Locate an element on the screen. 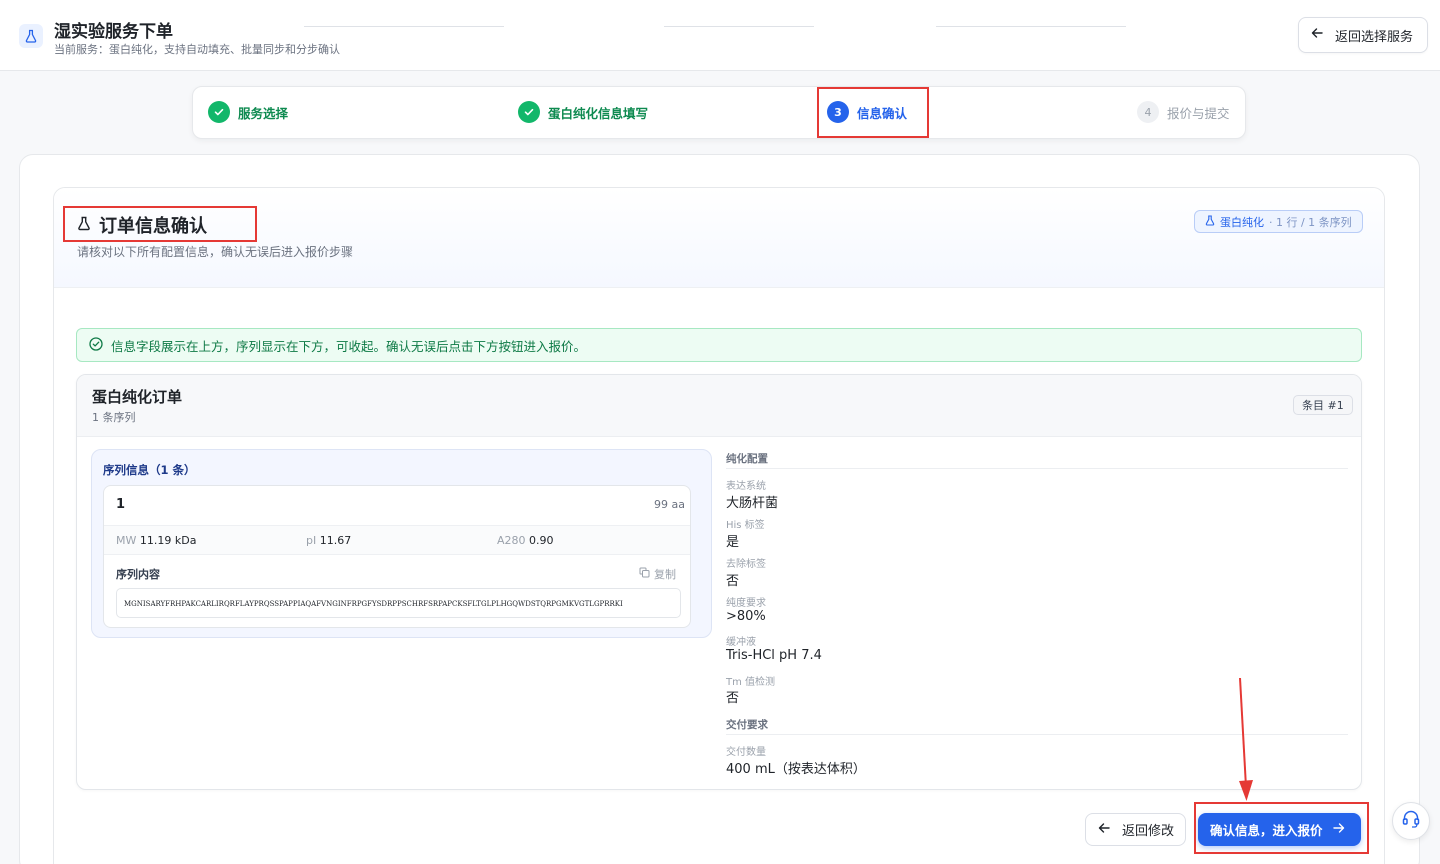  step-quote-submit: 4 报价与提交 is located at coordinates (1183, 112).